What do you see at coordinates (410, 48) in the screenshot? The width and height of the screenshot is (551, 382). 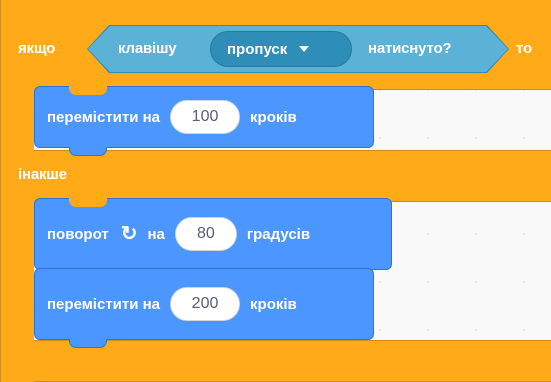 I see `pressed-label: натиснуто?` at bounding box center [410, 48].